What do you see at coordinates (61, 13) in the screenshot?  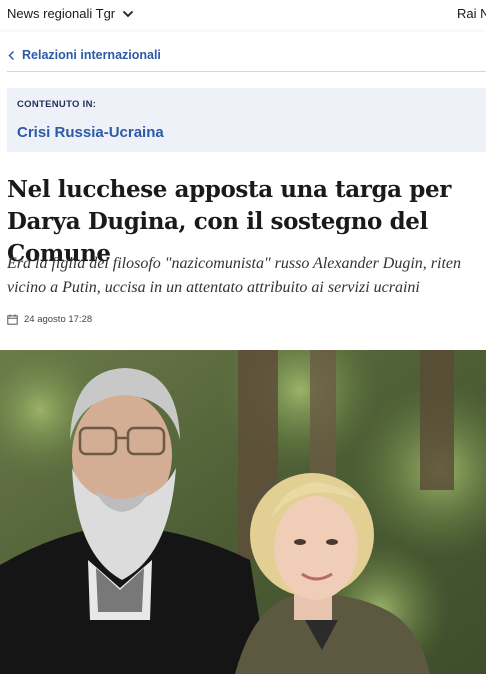 I see `regional-news-label: News regionali Tgr` at bounding box center [61, 13].